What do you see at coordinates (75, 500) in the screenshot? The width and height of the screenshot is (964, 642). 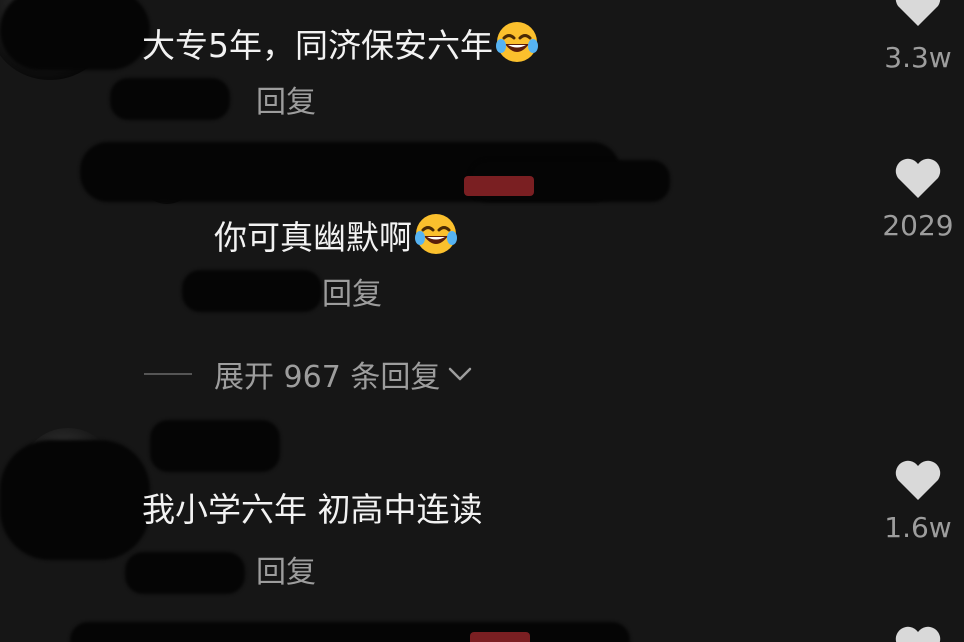 I see `redacted-avatar-mark` at bounding box center [75, 500].